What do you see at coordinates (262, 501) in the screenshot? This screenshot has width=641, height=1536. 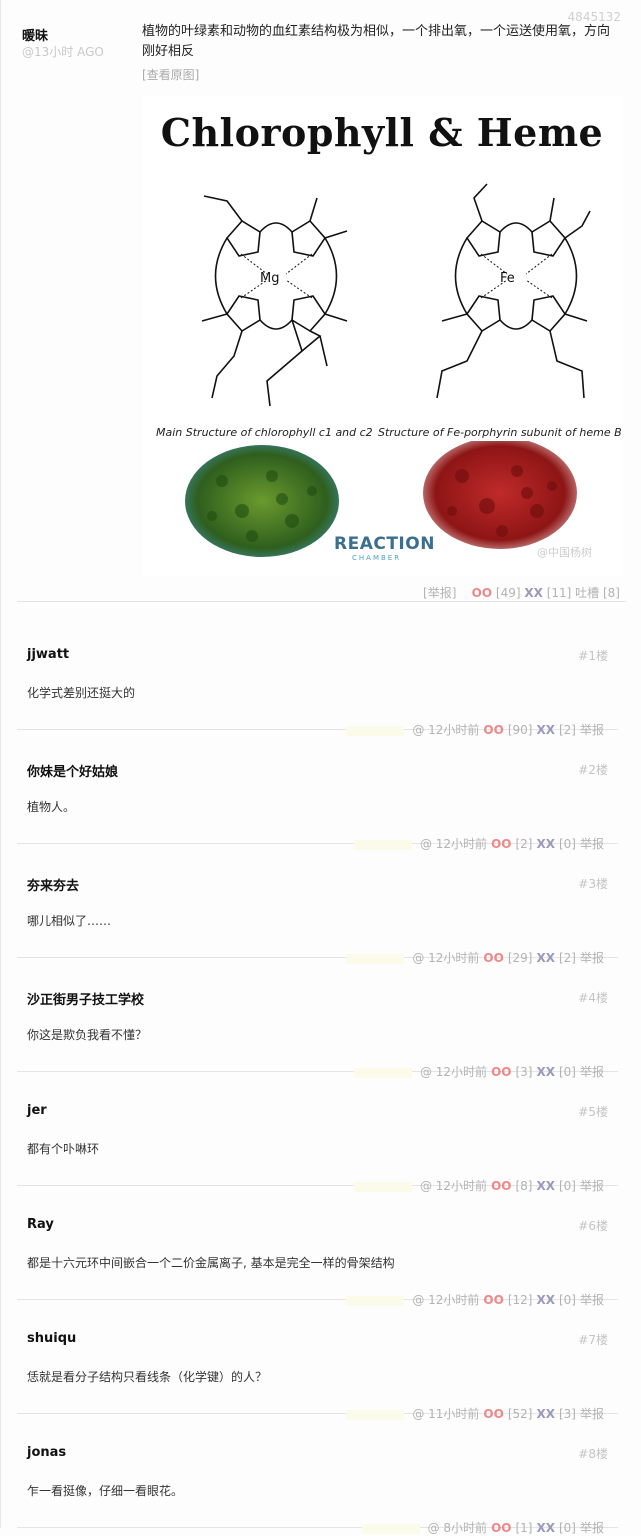 I see `chloroplast-photo` at bounding box center [262, 501].